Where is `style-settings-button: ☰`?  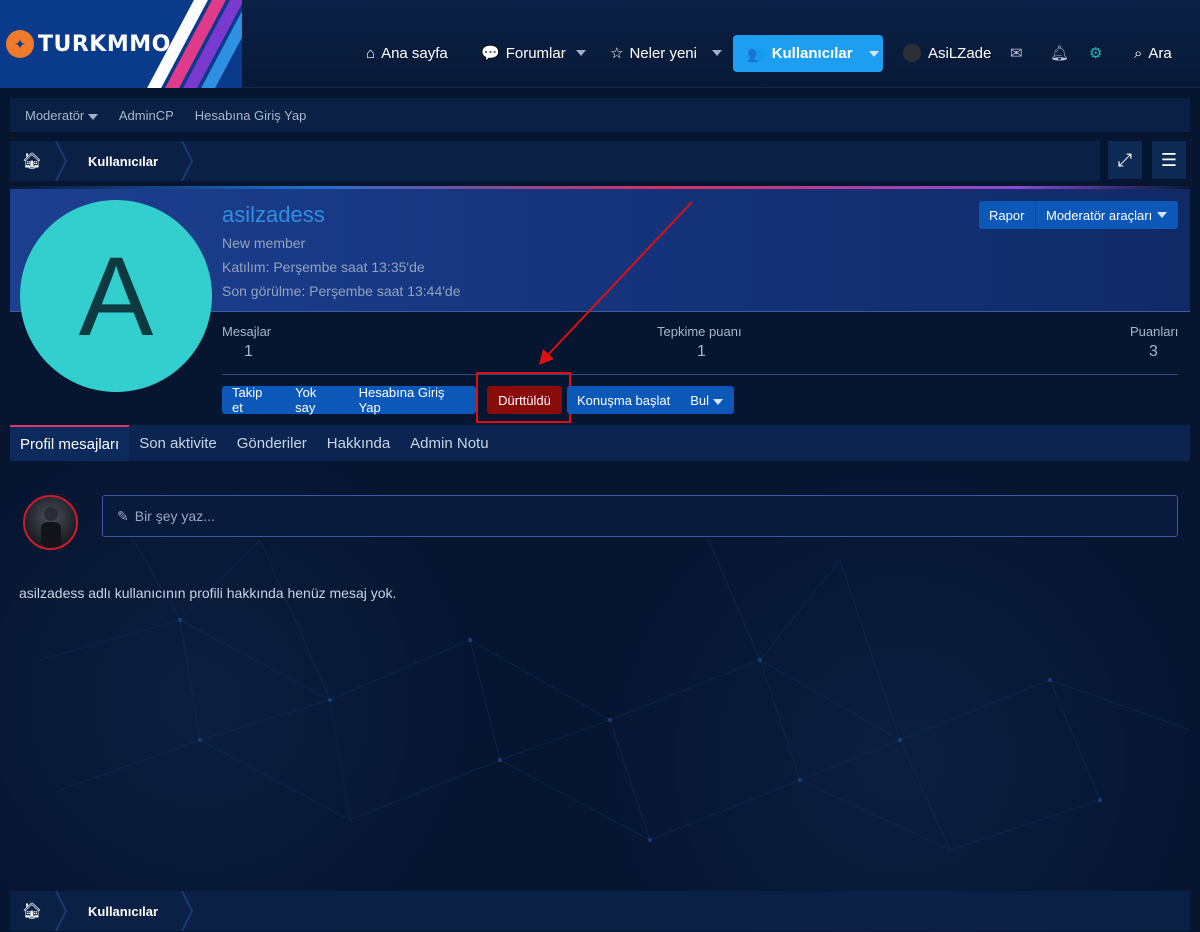 style-settings-button: ☰ is located at coordinates (1169, 160).